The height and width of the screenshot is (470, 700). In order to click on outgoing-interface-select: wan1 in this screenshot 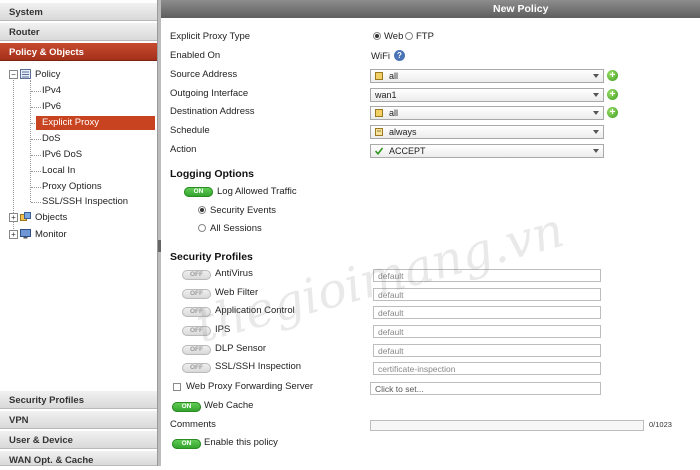, I will do `click(487, 95)`.